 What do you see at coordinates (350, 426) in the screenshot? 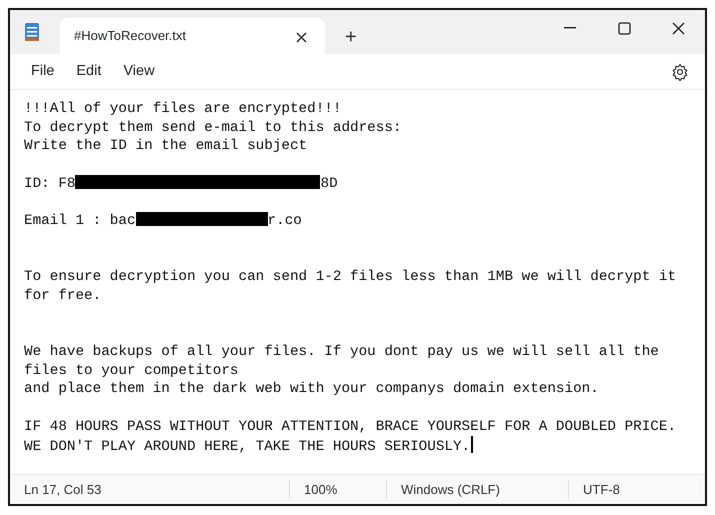
I see `text-line: IF 48 HOURS PASS WITHOUT YOUR ATTENTION, BRACE YOURSELF FOR A DOUBLED PRICE.` at bounding box center [350, 426].